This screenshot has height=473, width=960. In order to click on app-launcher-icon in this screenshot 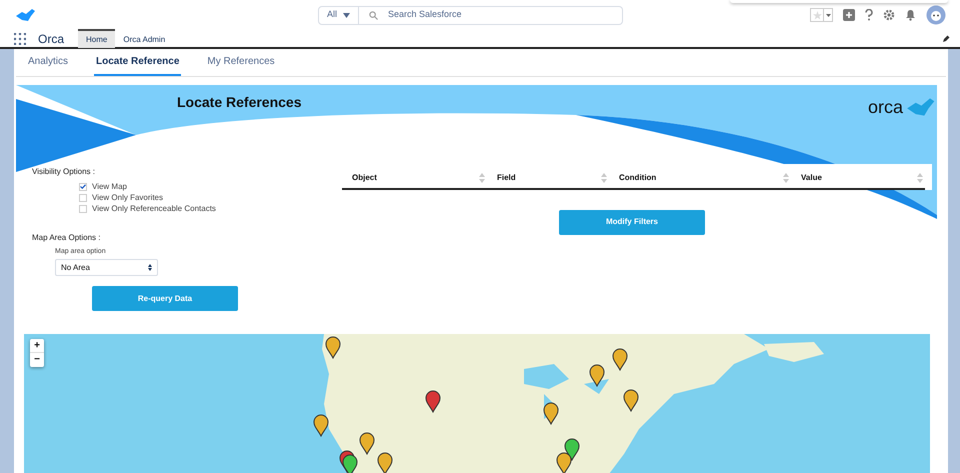, I will do `click(20, 38)`.